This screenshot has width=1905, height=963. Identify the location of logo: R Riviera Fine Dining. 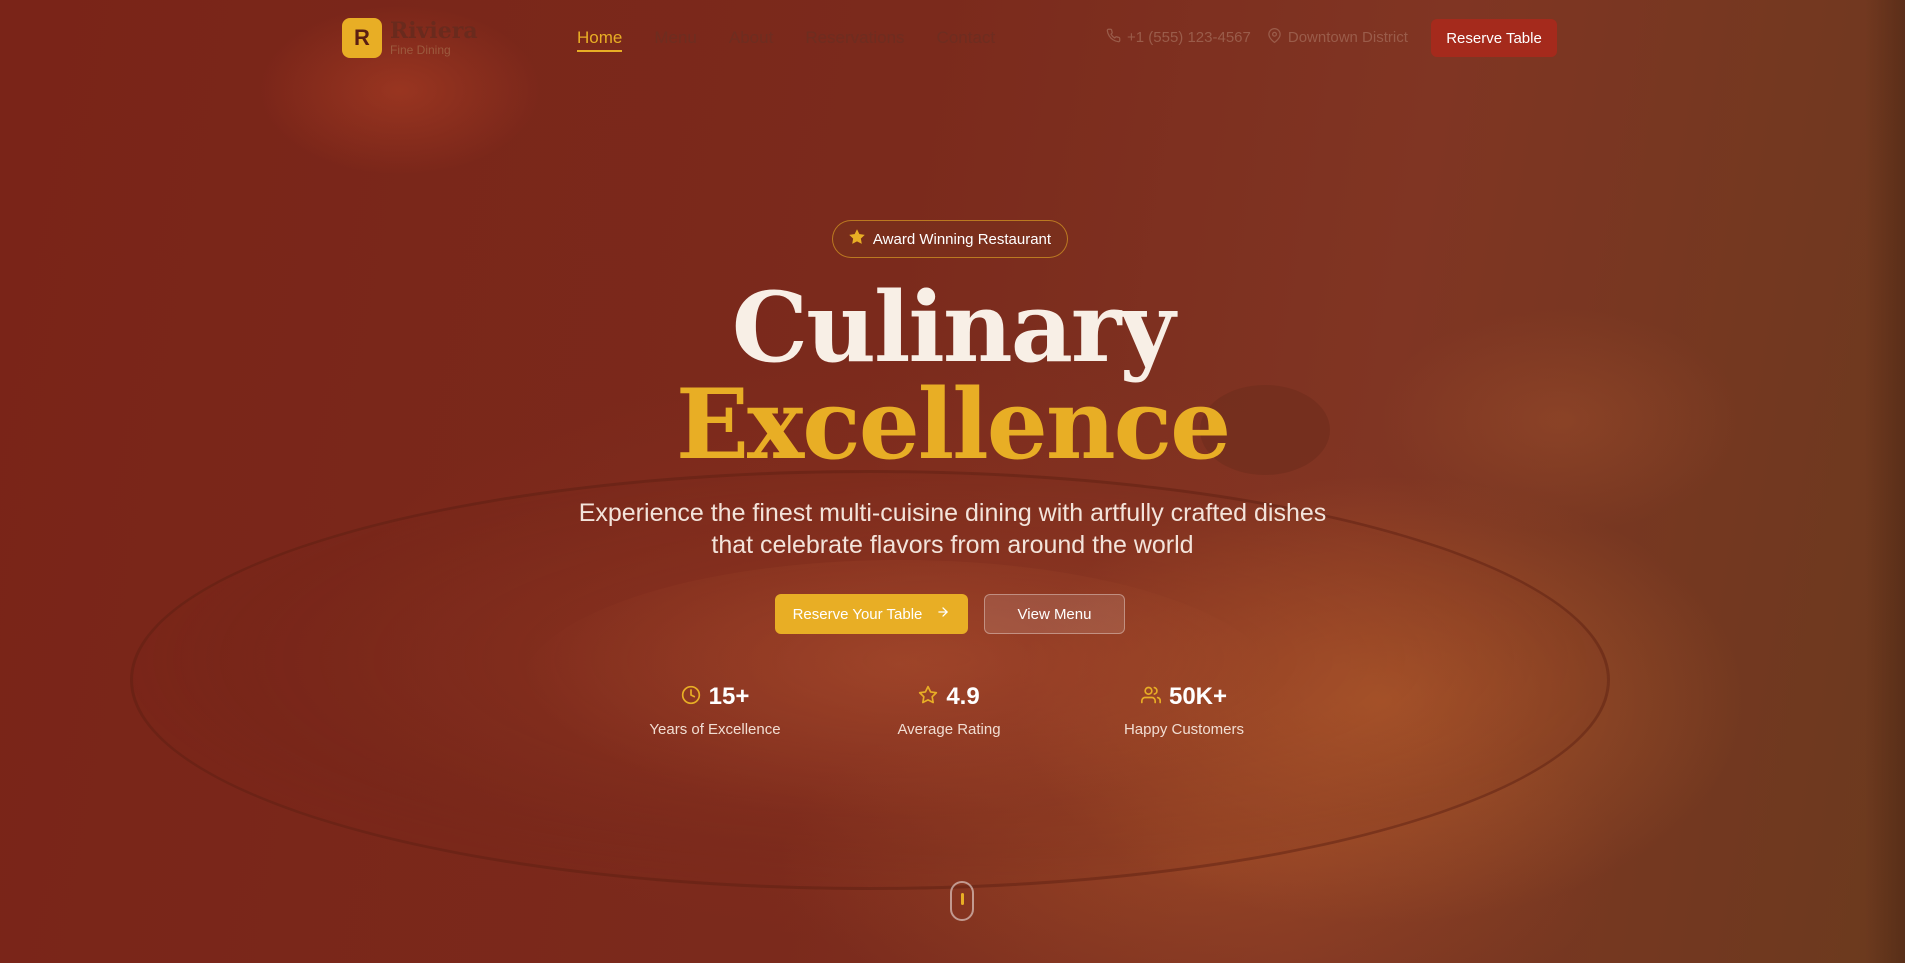
(410, 38).